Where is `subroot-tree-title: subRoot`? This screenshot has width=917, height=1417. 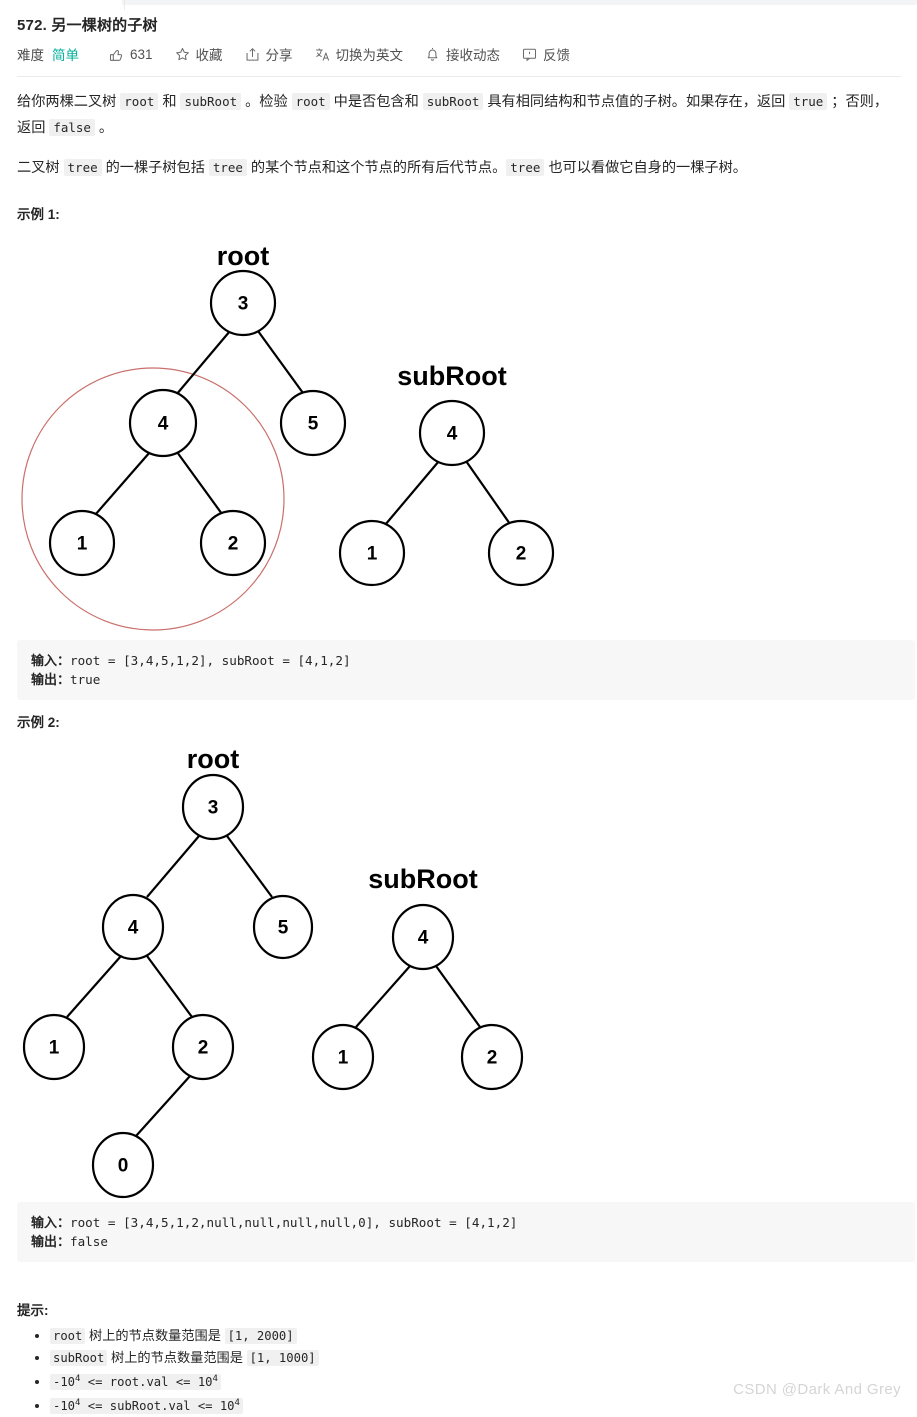 subroot-tree-title: subRoot is located at coordinates (422, 879).